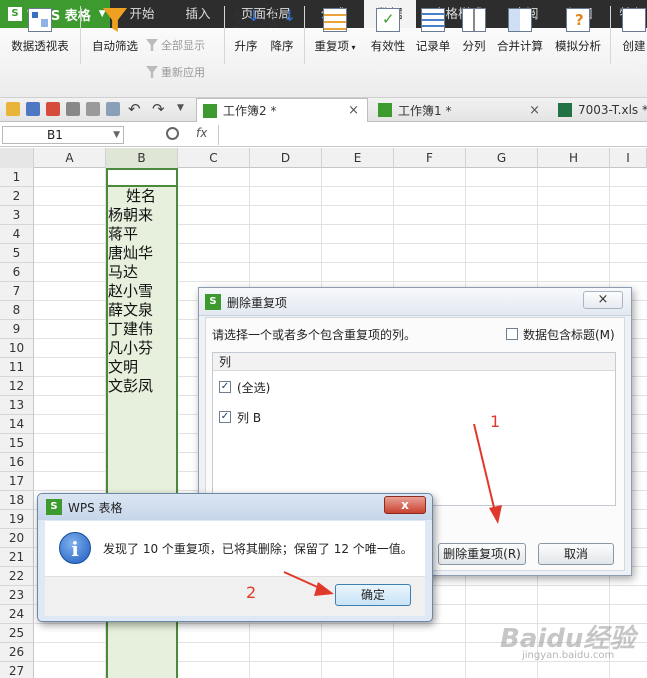 The width and height of the screenshot is (647, 678). Describe the element at coordinates (13, 109) in the screenshot. I see `open-folder-icon` at that location.